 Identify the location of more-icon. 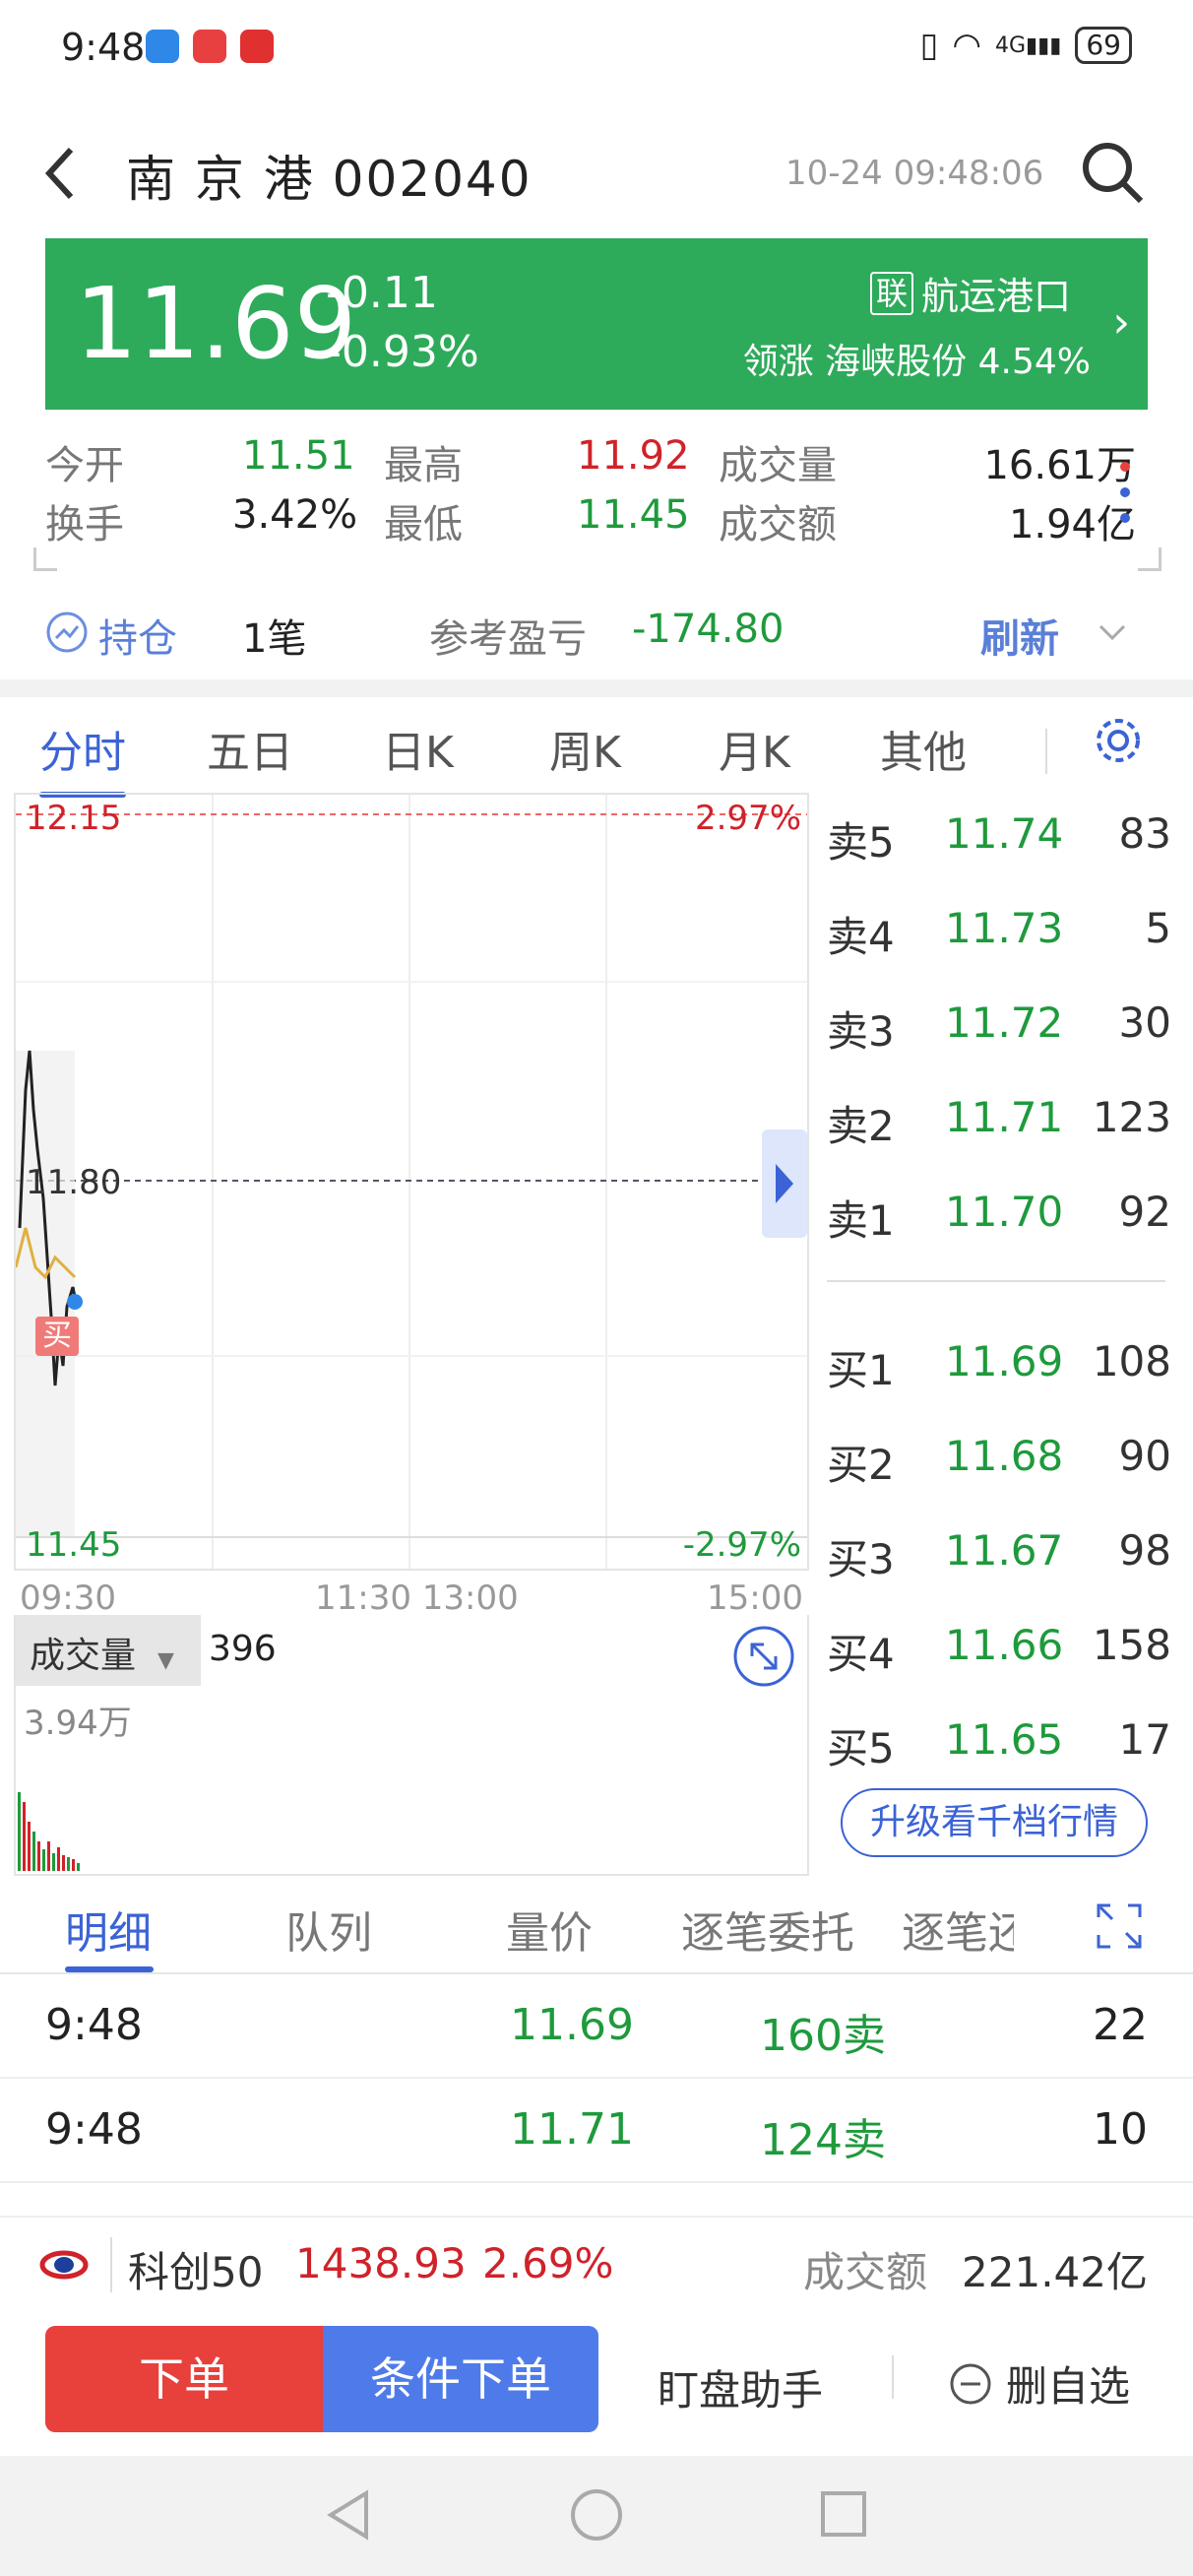
(1125, 492).